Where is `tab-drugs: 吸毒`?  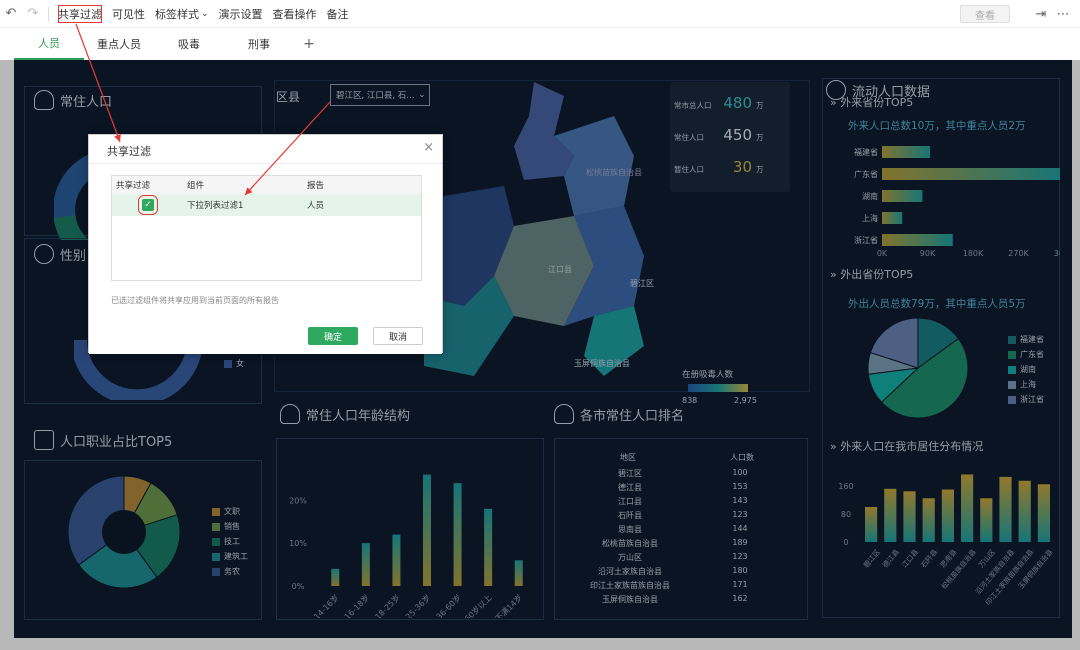 tab-drugs: 吸毒 is located at coordinates (189, 44).